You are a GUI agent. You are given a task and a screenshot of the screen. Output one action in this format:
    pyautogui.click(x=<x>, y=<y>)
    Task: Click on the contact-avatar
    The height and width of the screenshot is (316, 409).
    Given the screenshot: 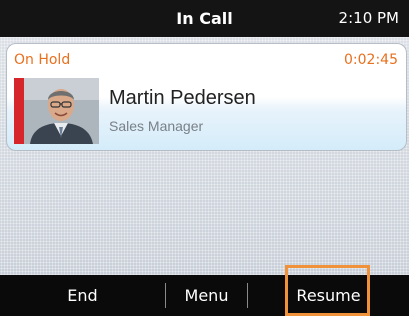 What is the action you would take?
    pyautogui.click(x=61, y=111)
    